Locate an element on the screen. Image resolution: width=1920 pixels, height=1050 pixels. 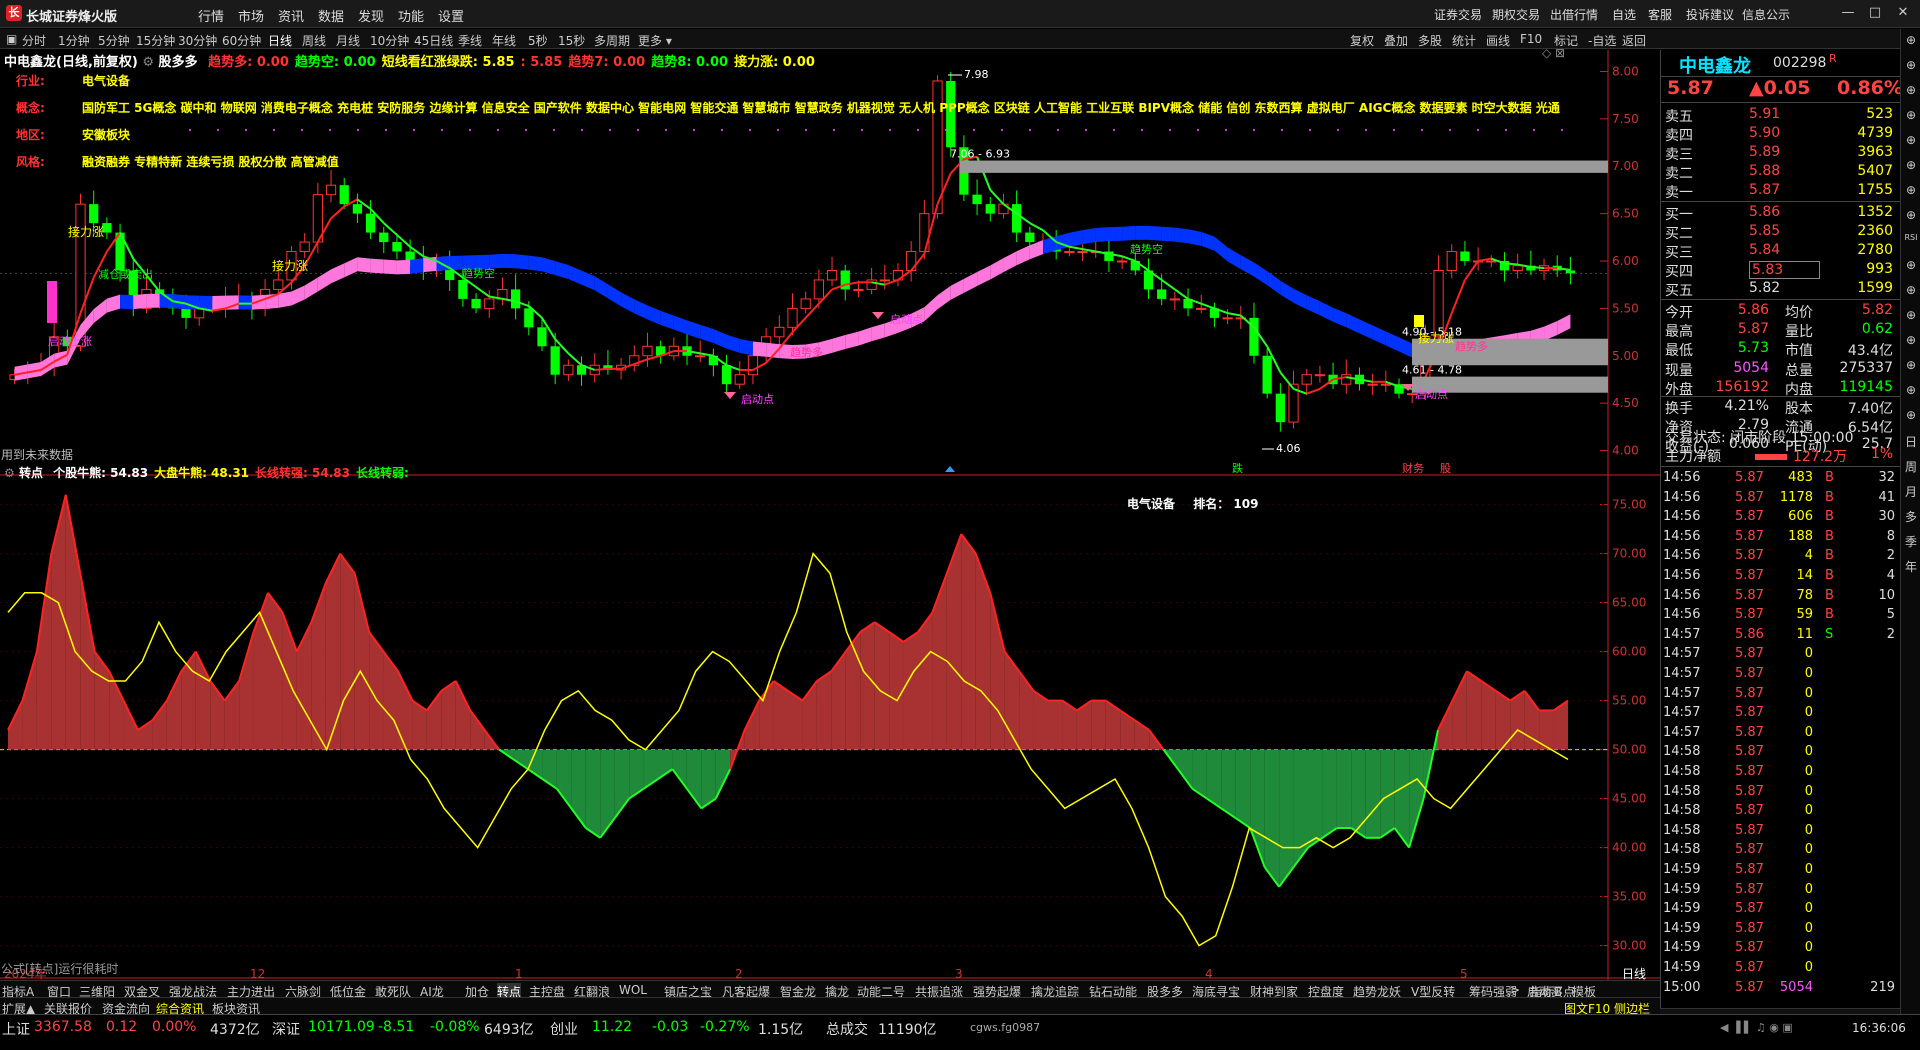
top-right-menu-item: 自选 is located at coordinates (1624, 14).